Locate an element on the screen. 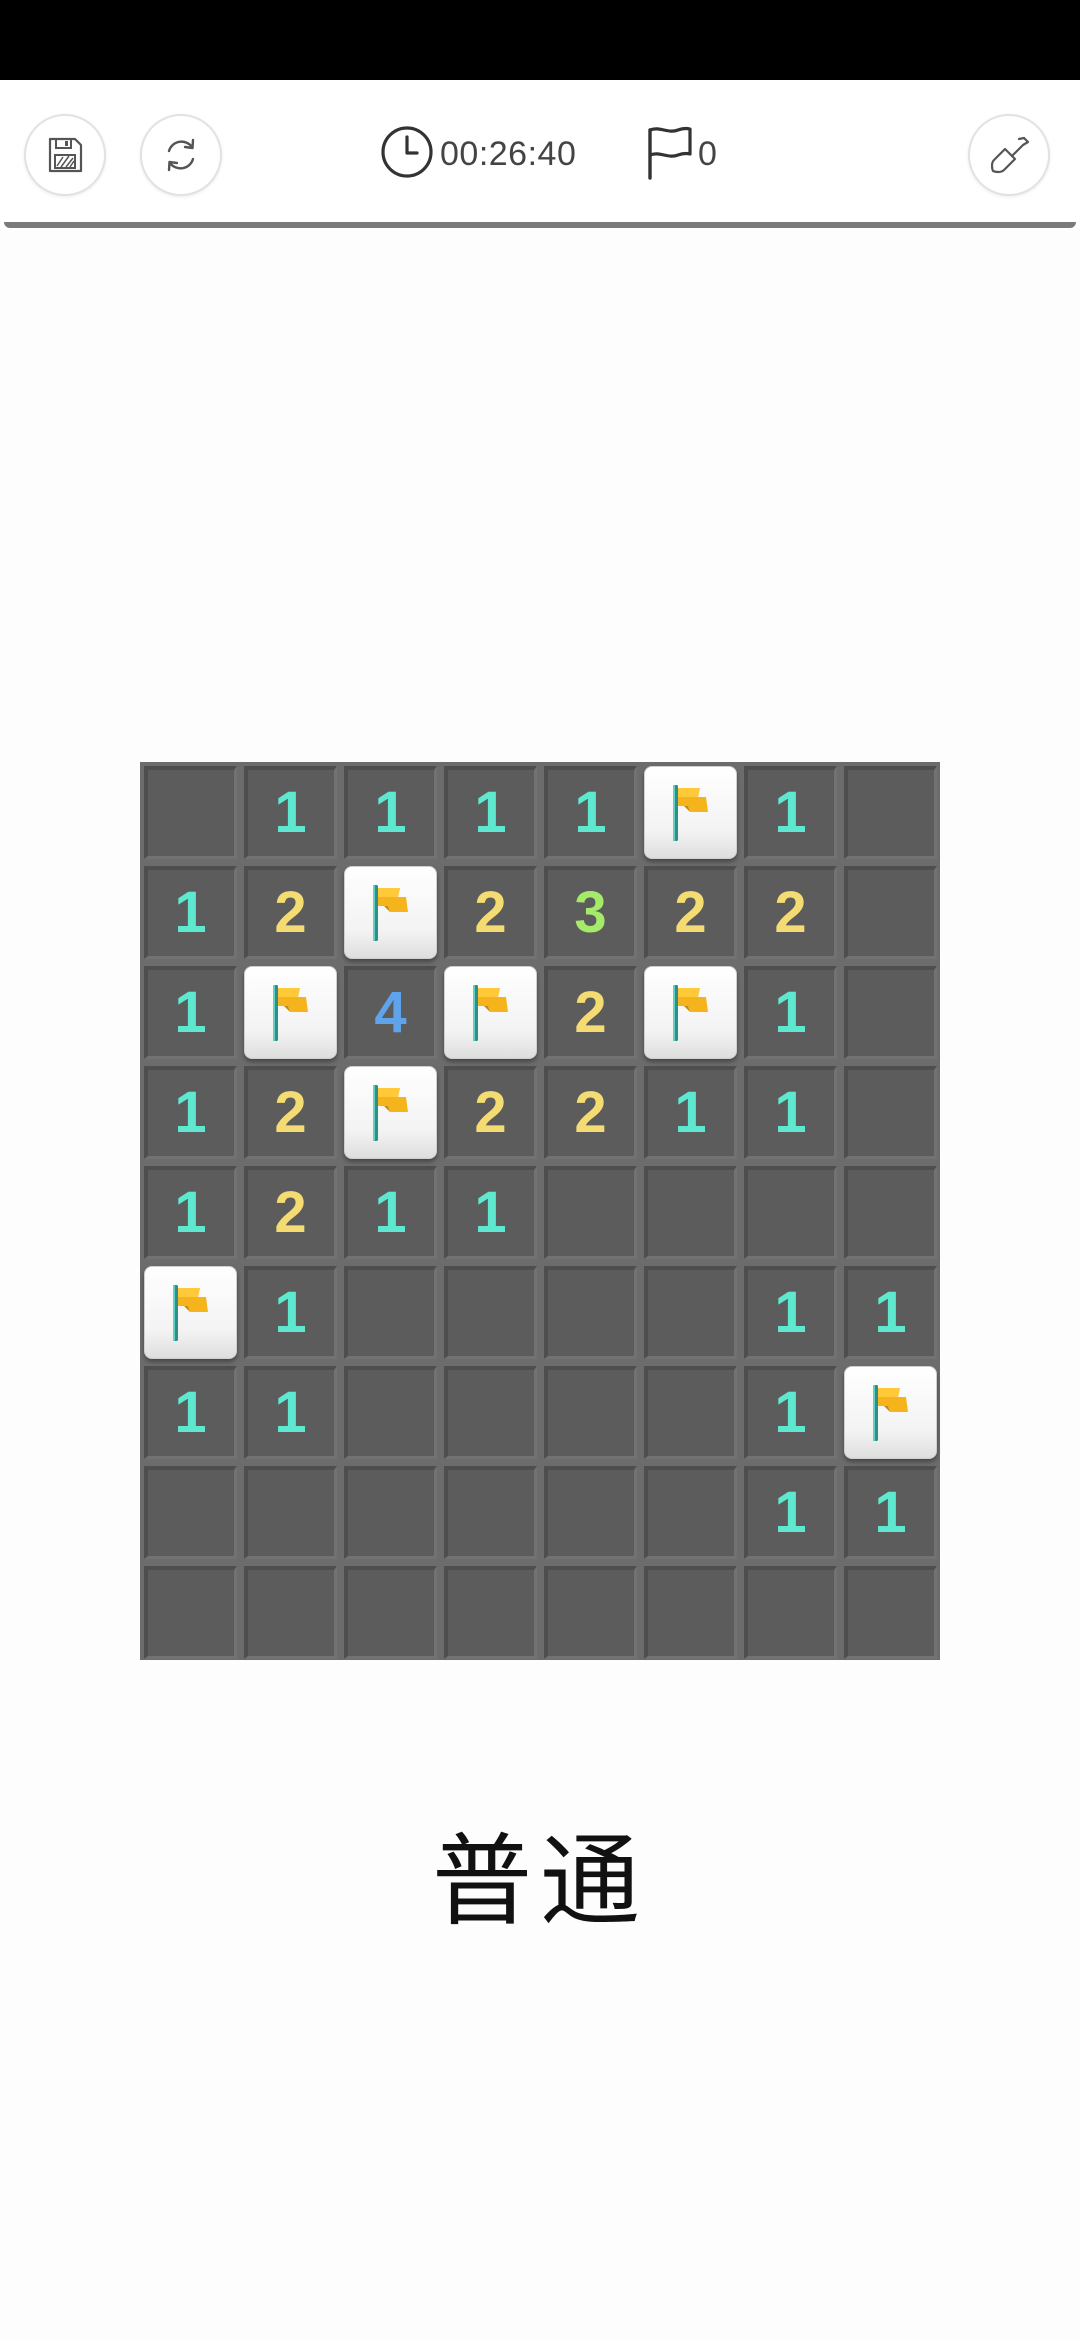 This screenshot has width=1080, height=2340. dig-tool-button is located at coordinates (1009, 155).